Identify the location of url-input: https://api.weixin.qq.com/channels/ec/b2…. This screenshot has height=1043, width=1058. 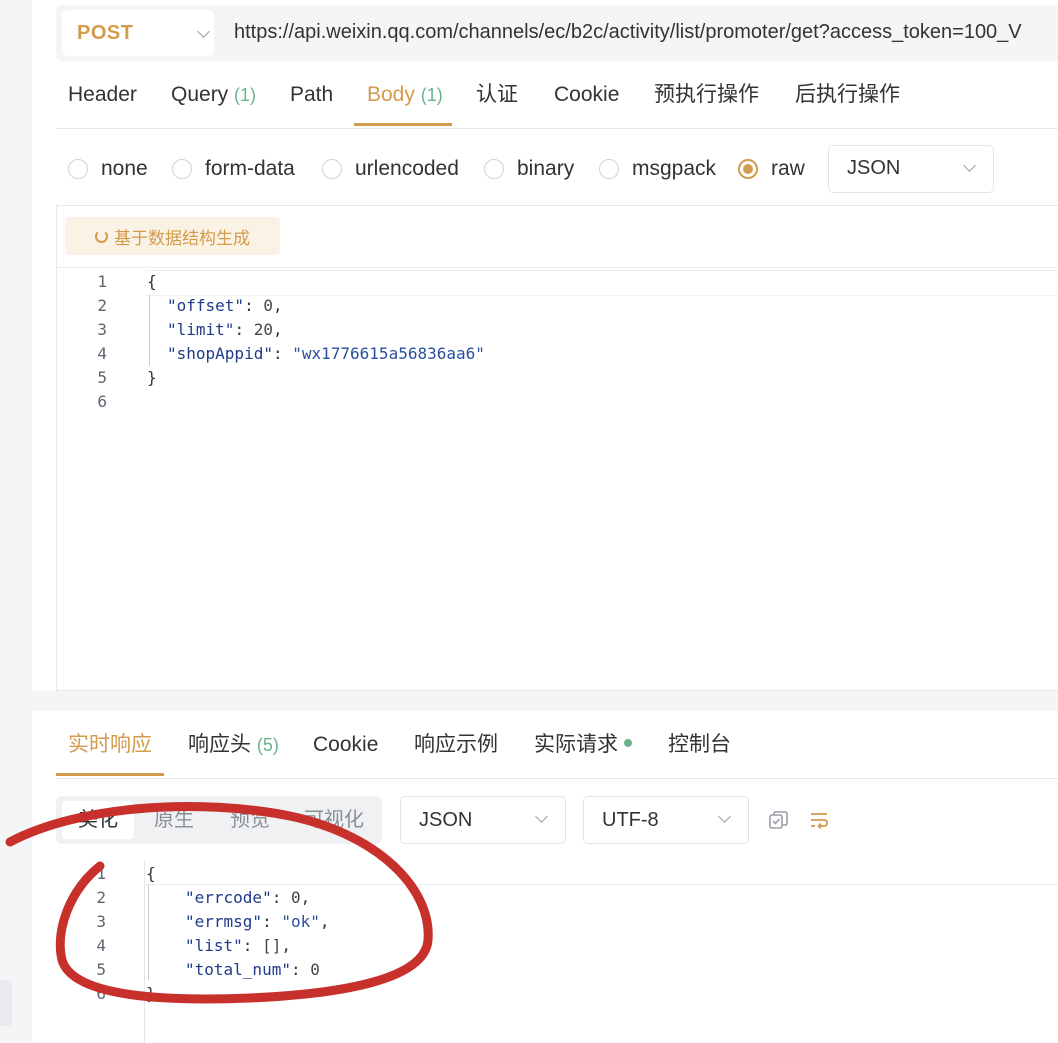
(628, 32).